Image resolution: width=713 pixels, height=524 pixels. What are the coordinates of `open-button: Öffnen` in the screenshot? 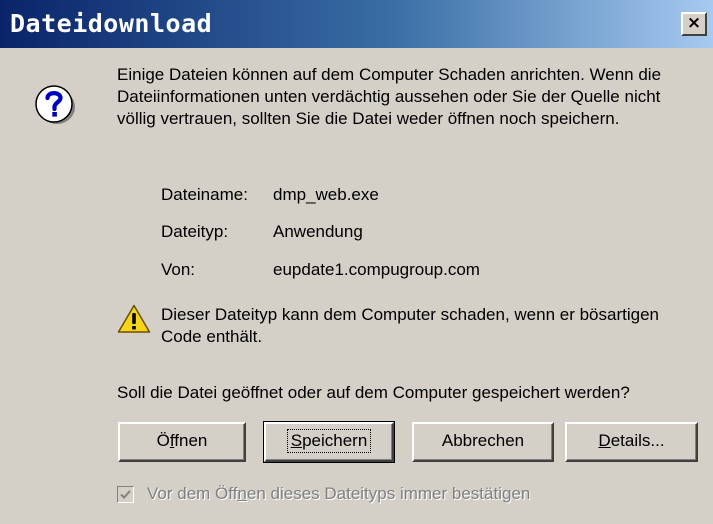 It's located at (182, 442).